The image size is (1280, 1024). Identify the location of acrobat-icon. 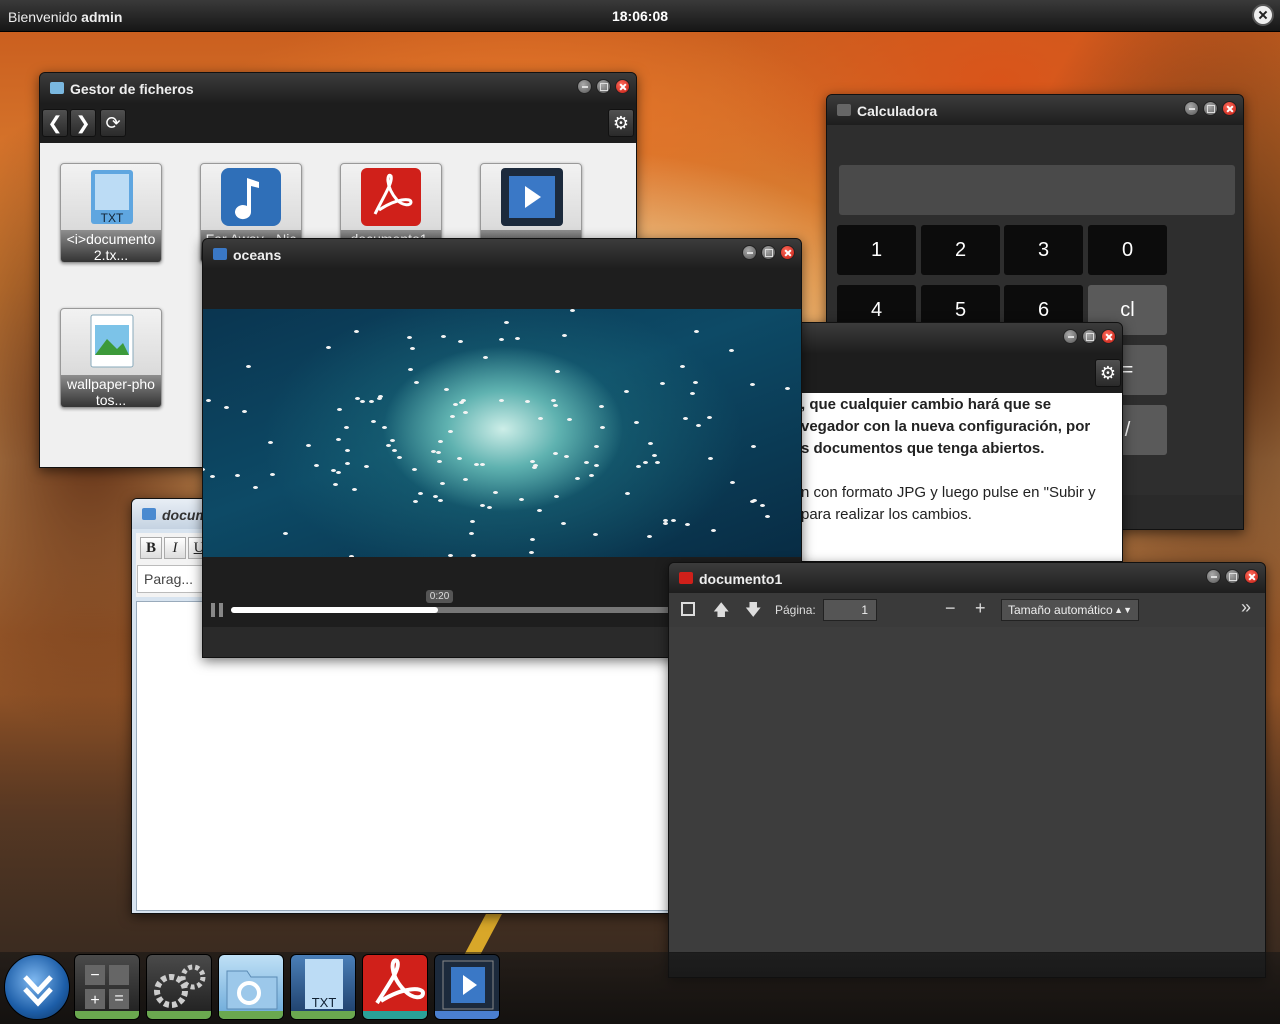
(400, 981).